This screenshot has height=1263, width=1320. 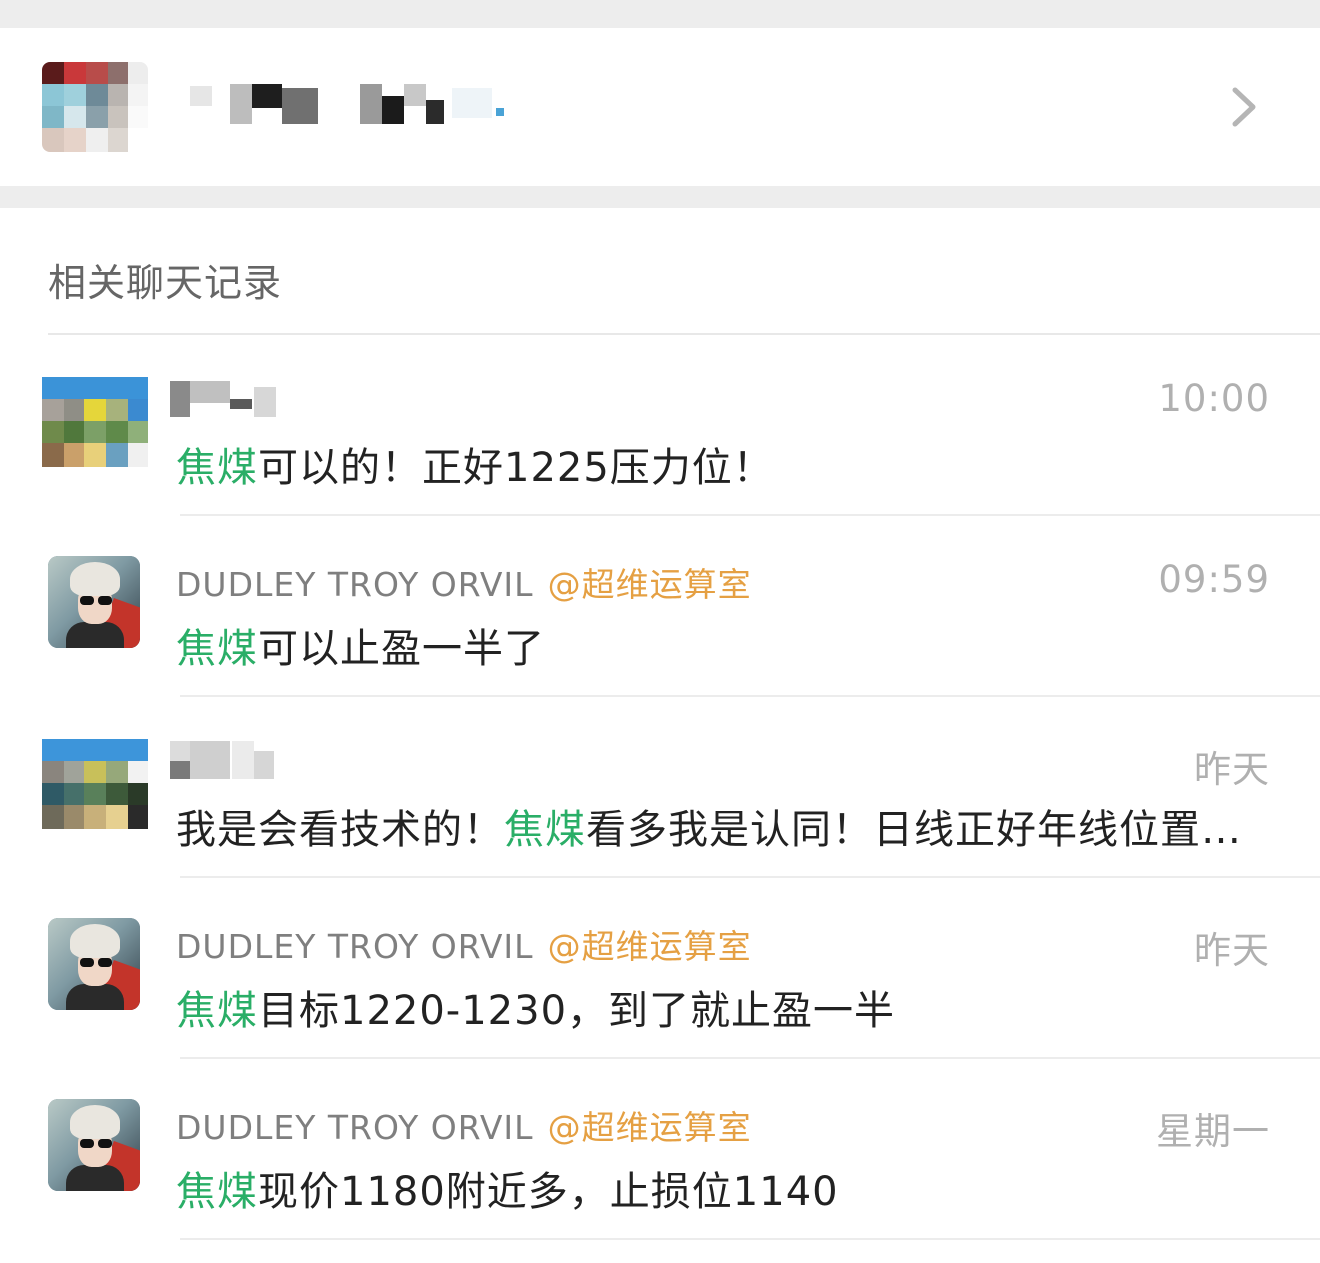 What do you see at coordinates (346, 104) in the screenshot?
I see `group-name-blurred` at bounding box center [346, 104].